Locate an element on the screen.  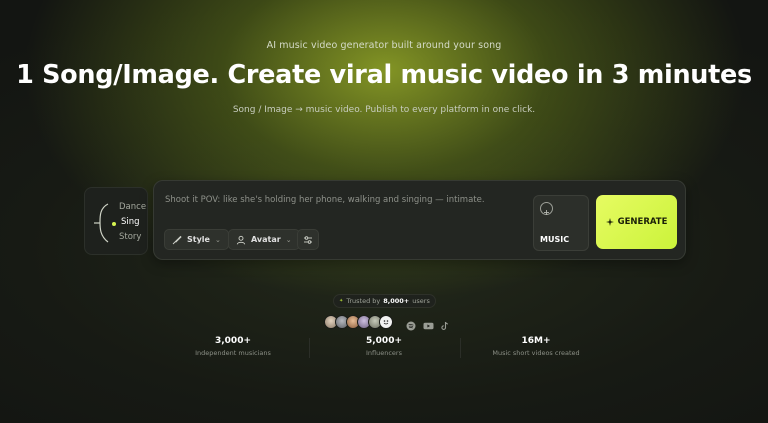
mode-dance: Dance is located at coordinates (132, 207).